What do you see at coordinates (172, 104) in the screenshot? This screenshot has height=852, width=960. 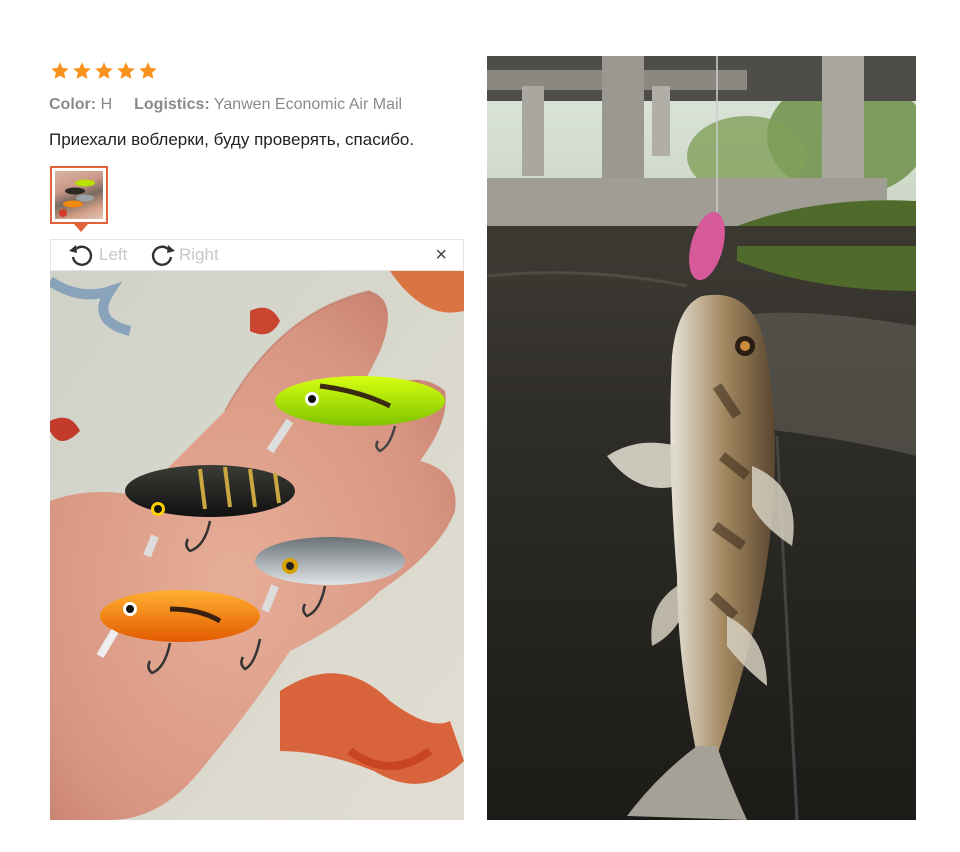 I see `logistics-label: Logistics:` at bounding box center [172, 104].